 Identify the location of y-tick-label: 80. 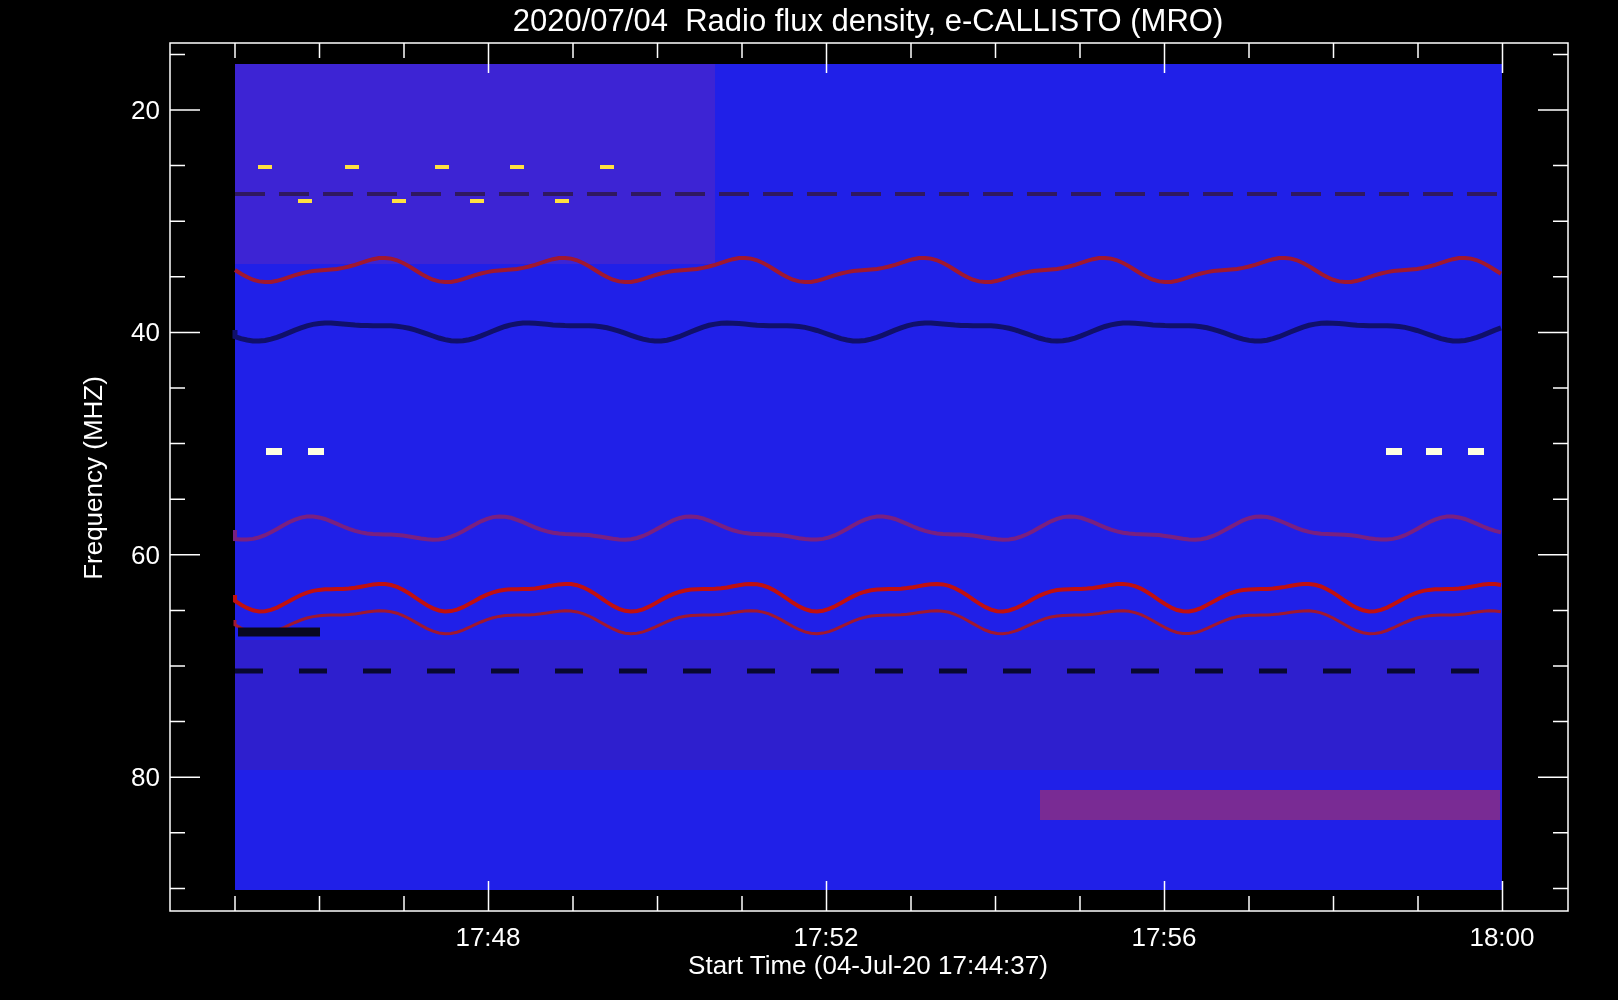
(145, 777).